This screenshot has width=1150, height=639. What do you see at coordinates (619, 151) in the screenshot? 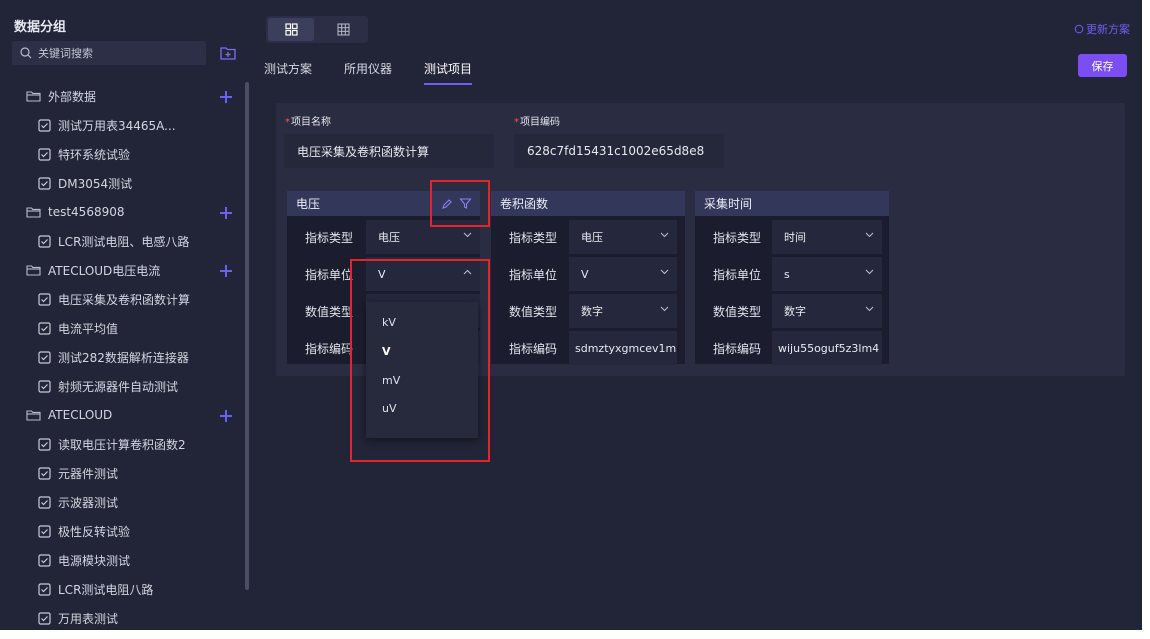
I see `project-code-field: 628c7fd15431c1002e65d8e8` at bounding box center [619, 151].